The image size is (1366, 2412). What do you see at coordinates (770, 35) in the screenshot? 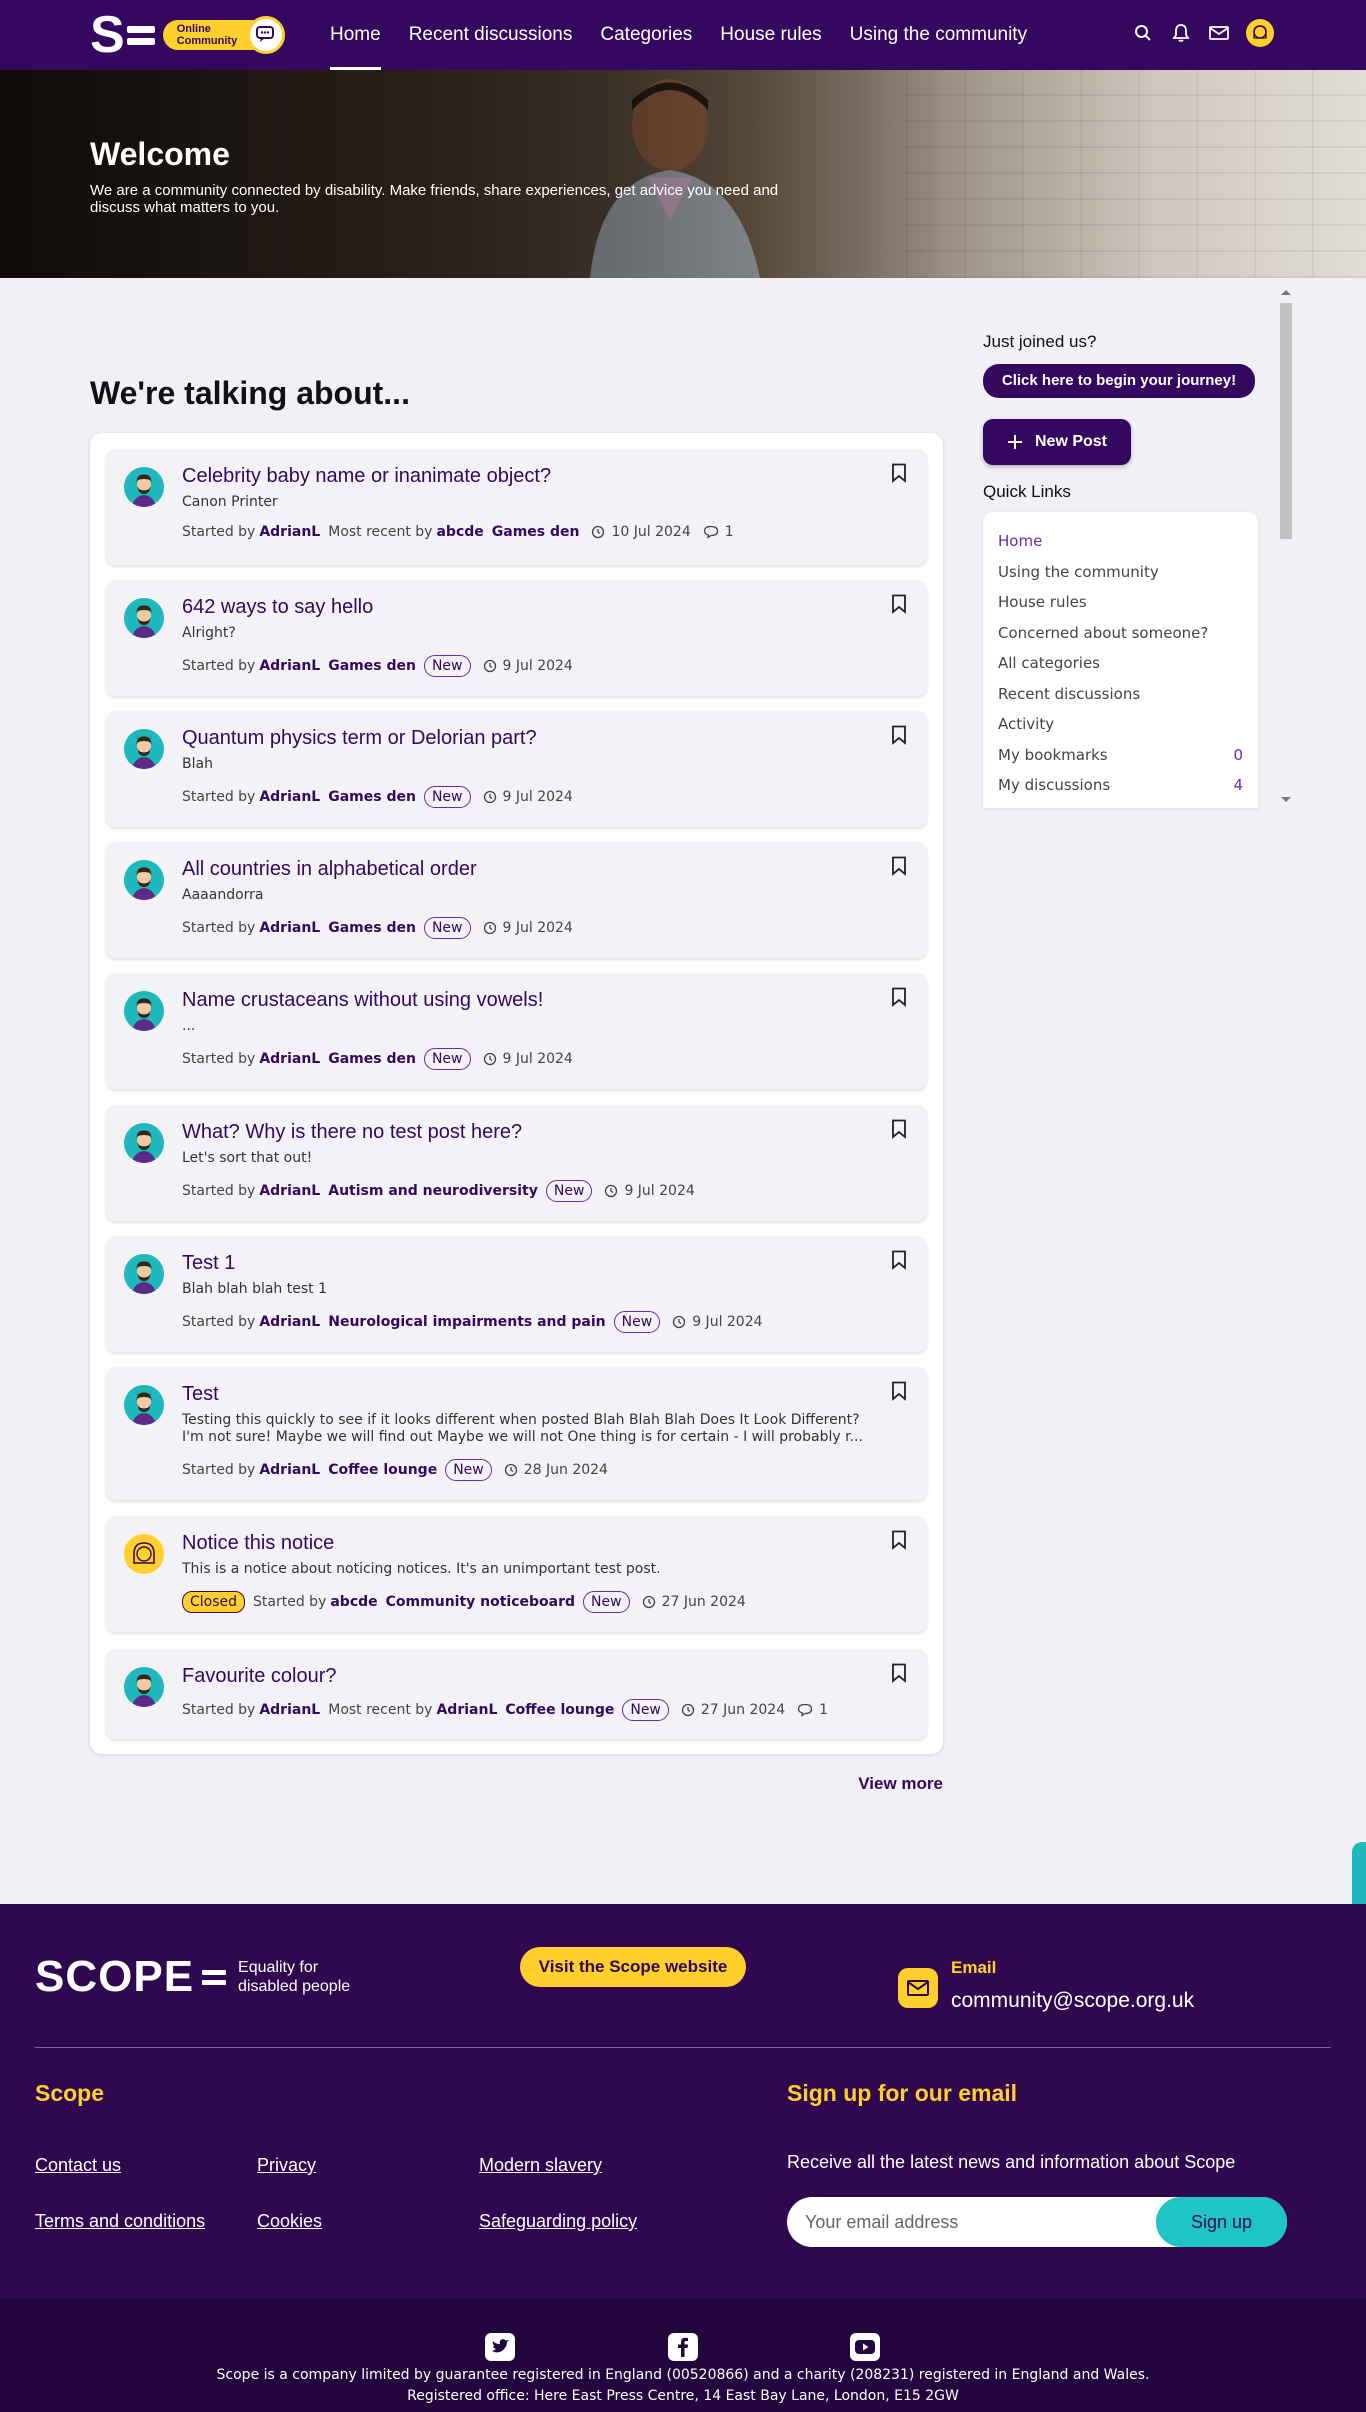
I see `nav-house-rules: House rules` at bounding box center [770, 35].